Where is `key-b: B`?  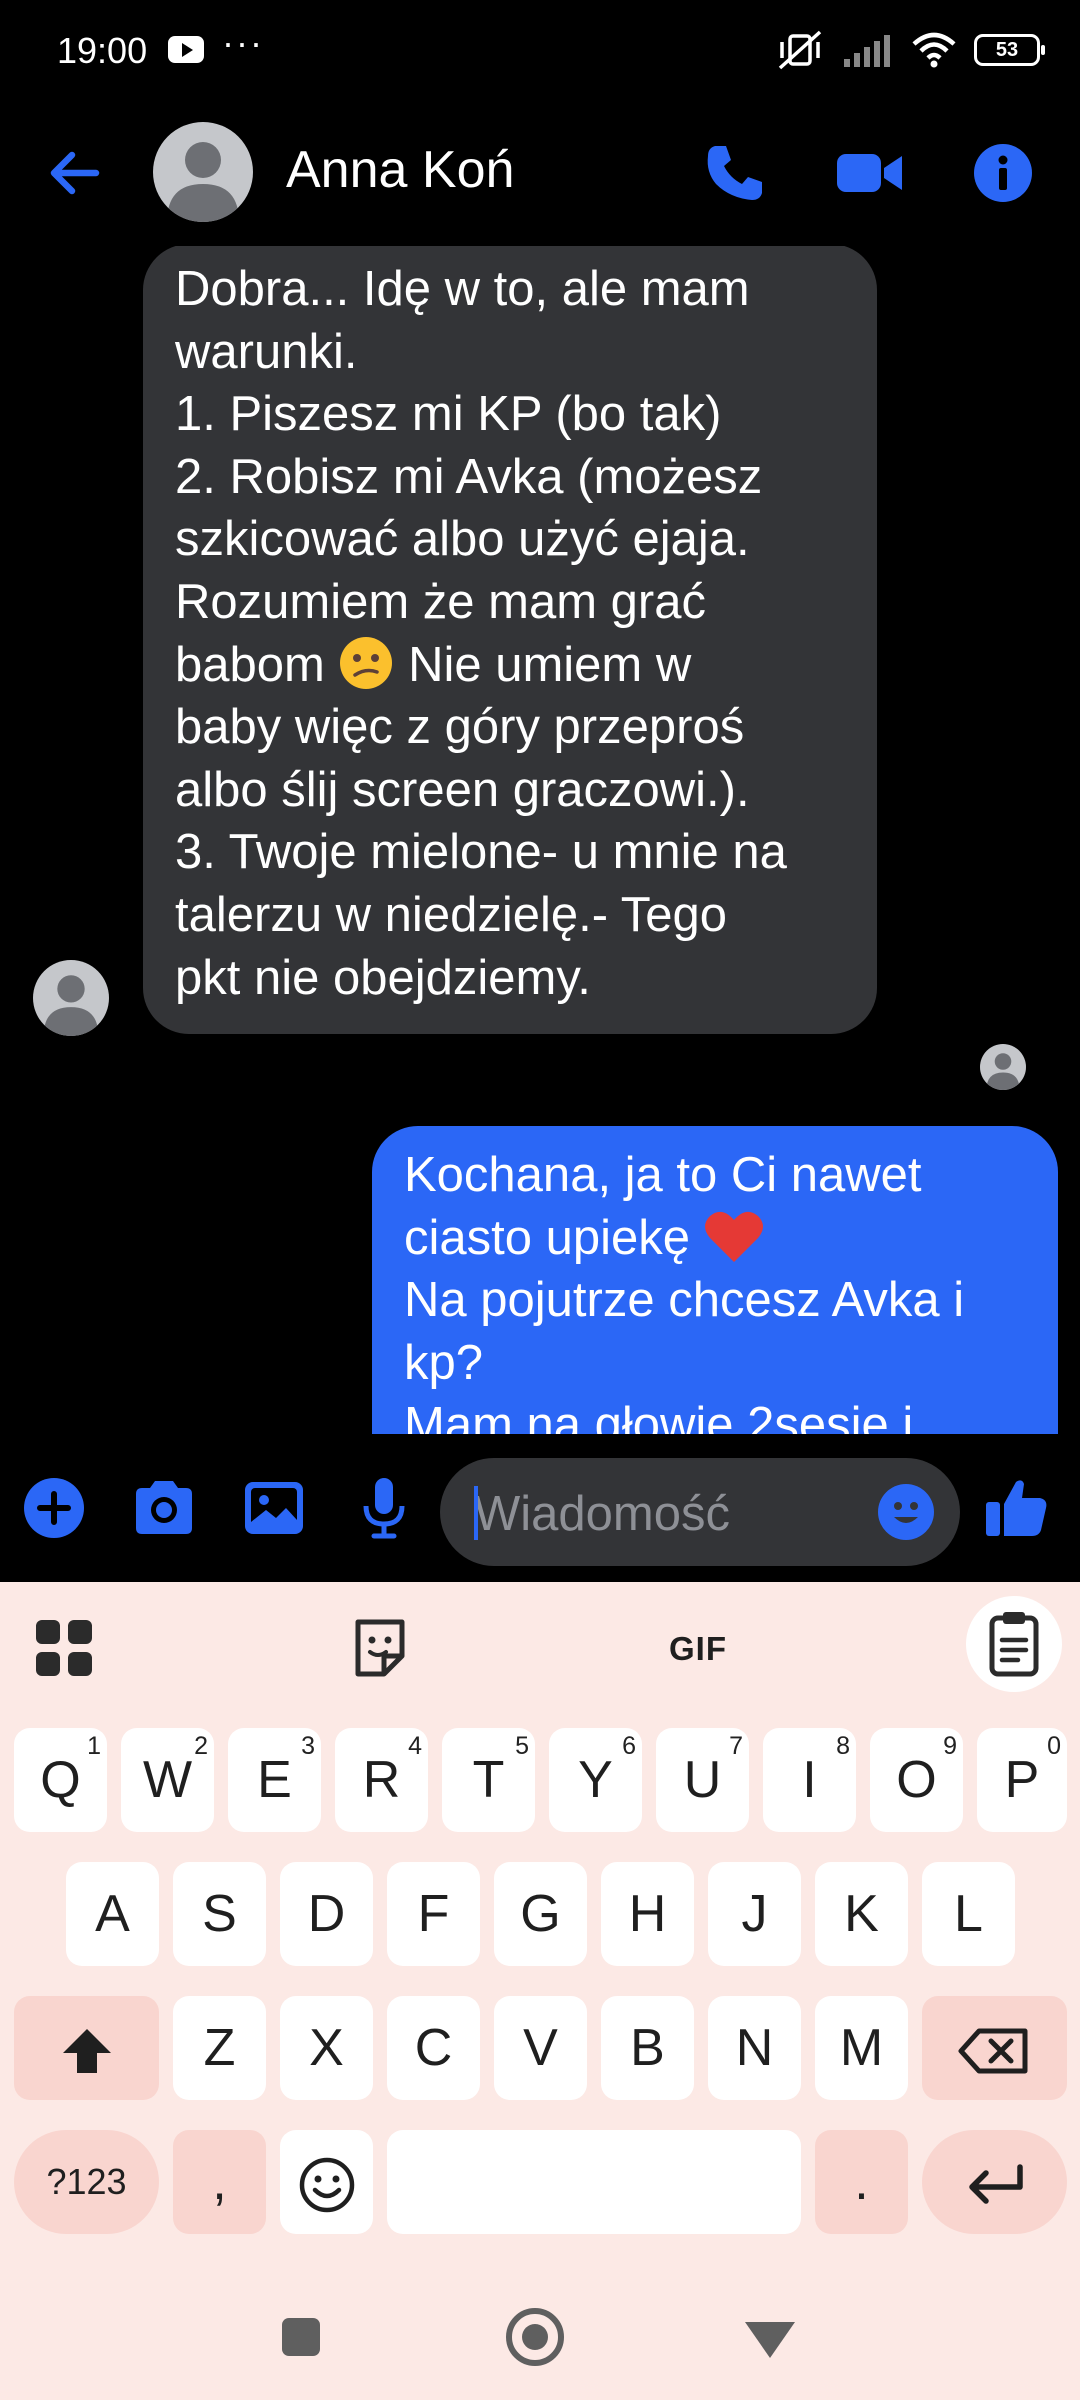 key-b: B is located at coordinates (647, 2048).